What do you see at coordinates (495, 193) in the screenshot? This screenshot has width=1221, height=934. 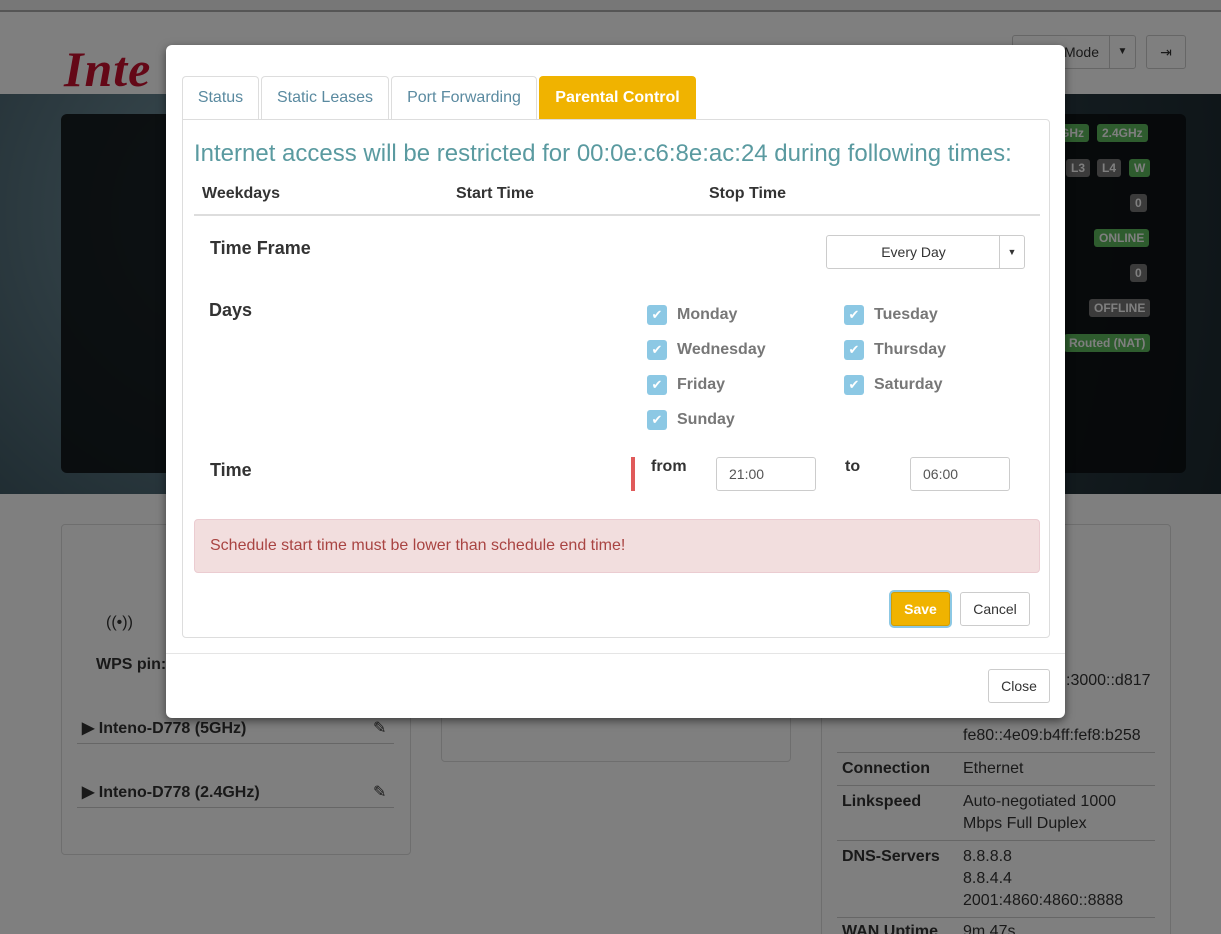 I see `column-start-time: Start Time` at bounding box center [495, 193].